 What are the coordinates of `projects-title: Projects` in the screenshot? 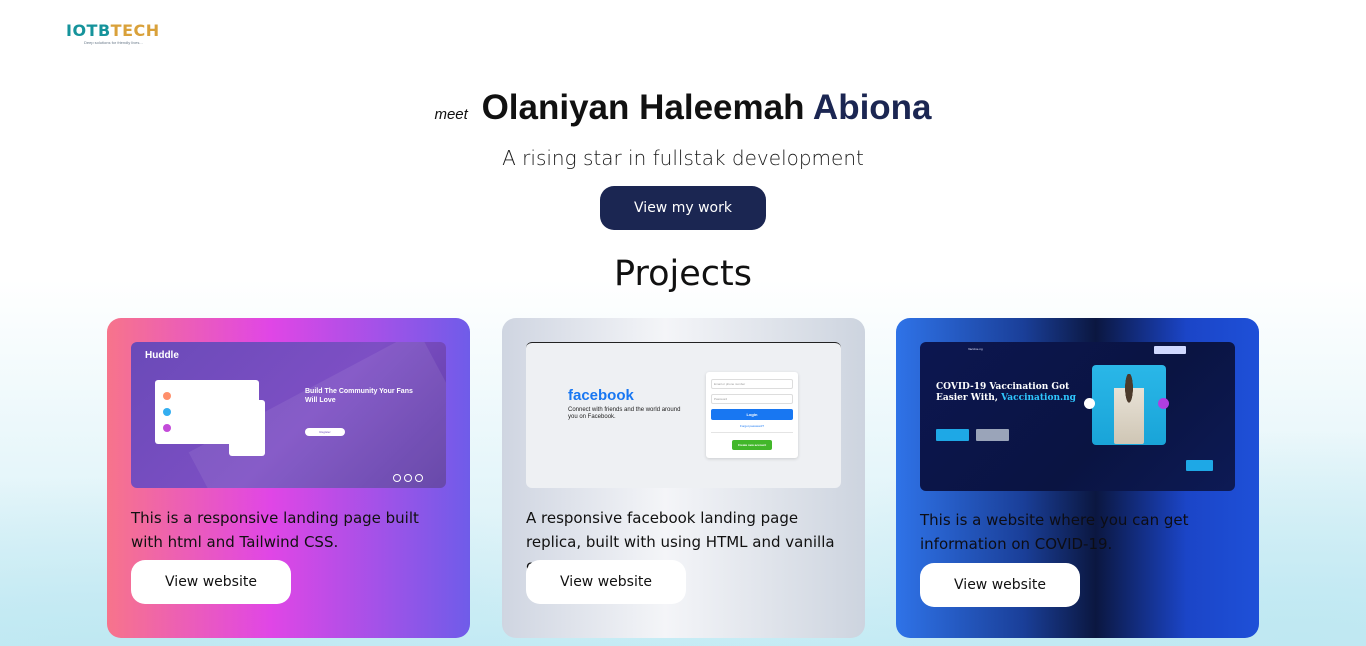 It's located at (683, 274).